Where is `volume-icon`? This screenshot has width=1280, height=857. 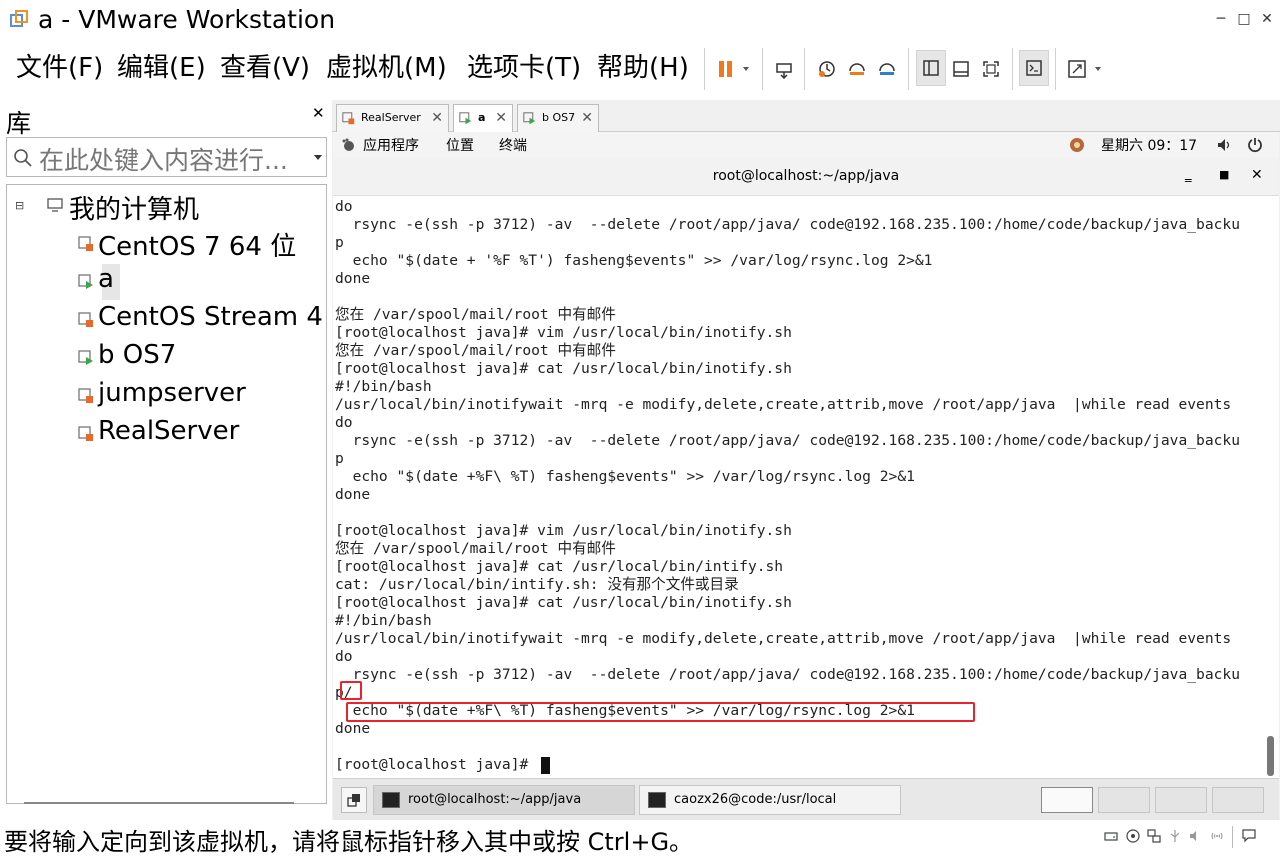 volume-icon is located at coordinates (1225, 145).